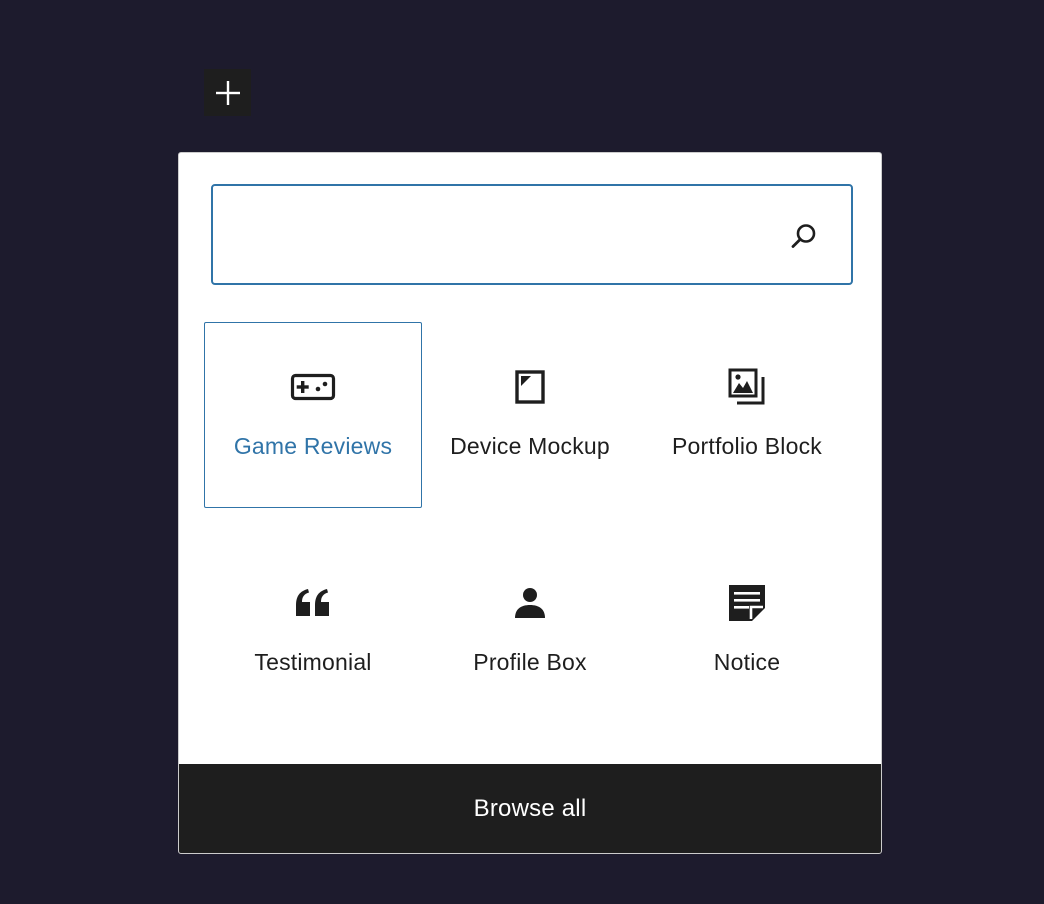 This screenshot has width=1044, height=904. I want to click on block-item-profile-box: Profile Box, so click(530, 631).